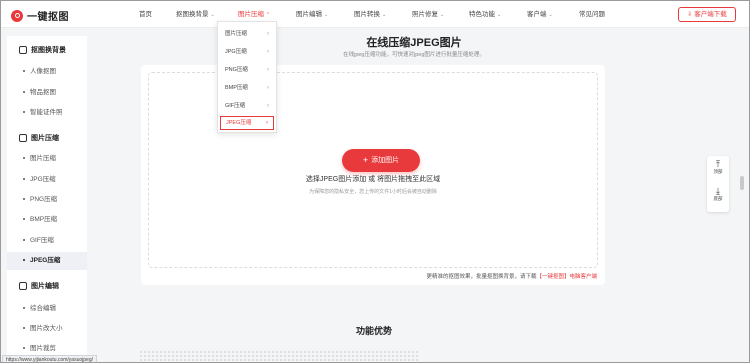 This screenshot has height=363, width=750. Describe the element at coordinates (17, 15) in the screenshot. I see `logo-icon` at that location.